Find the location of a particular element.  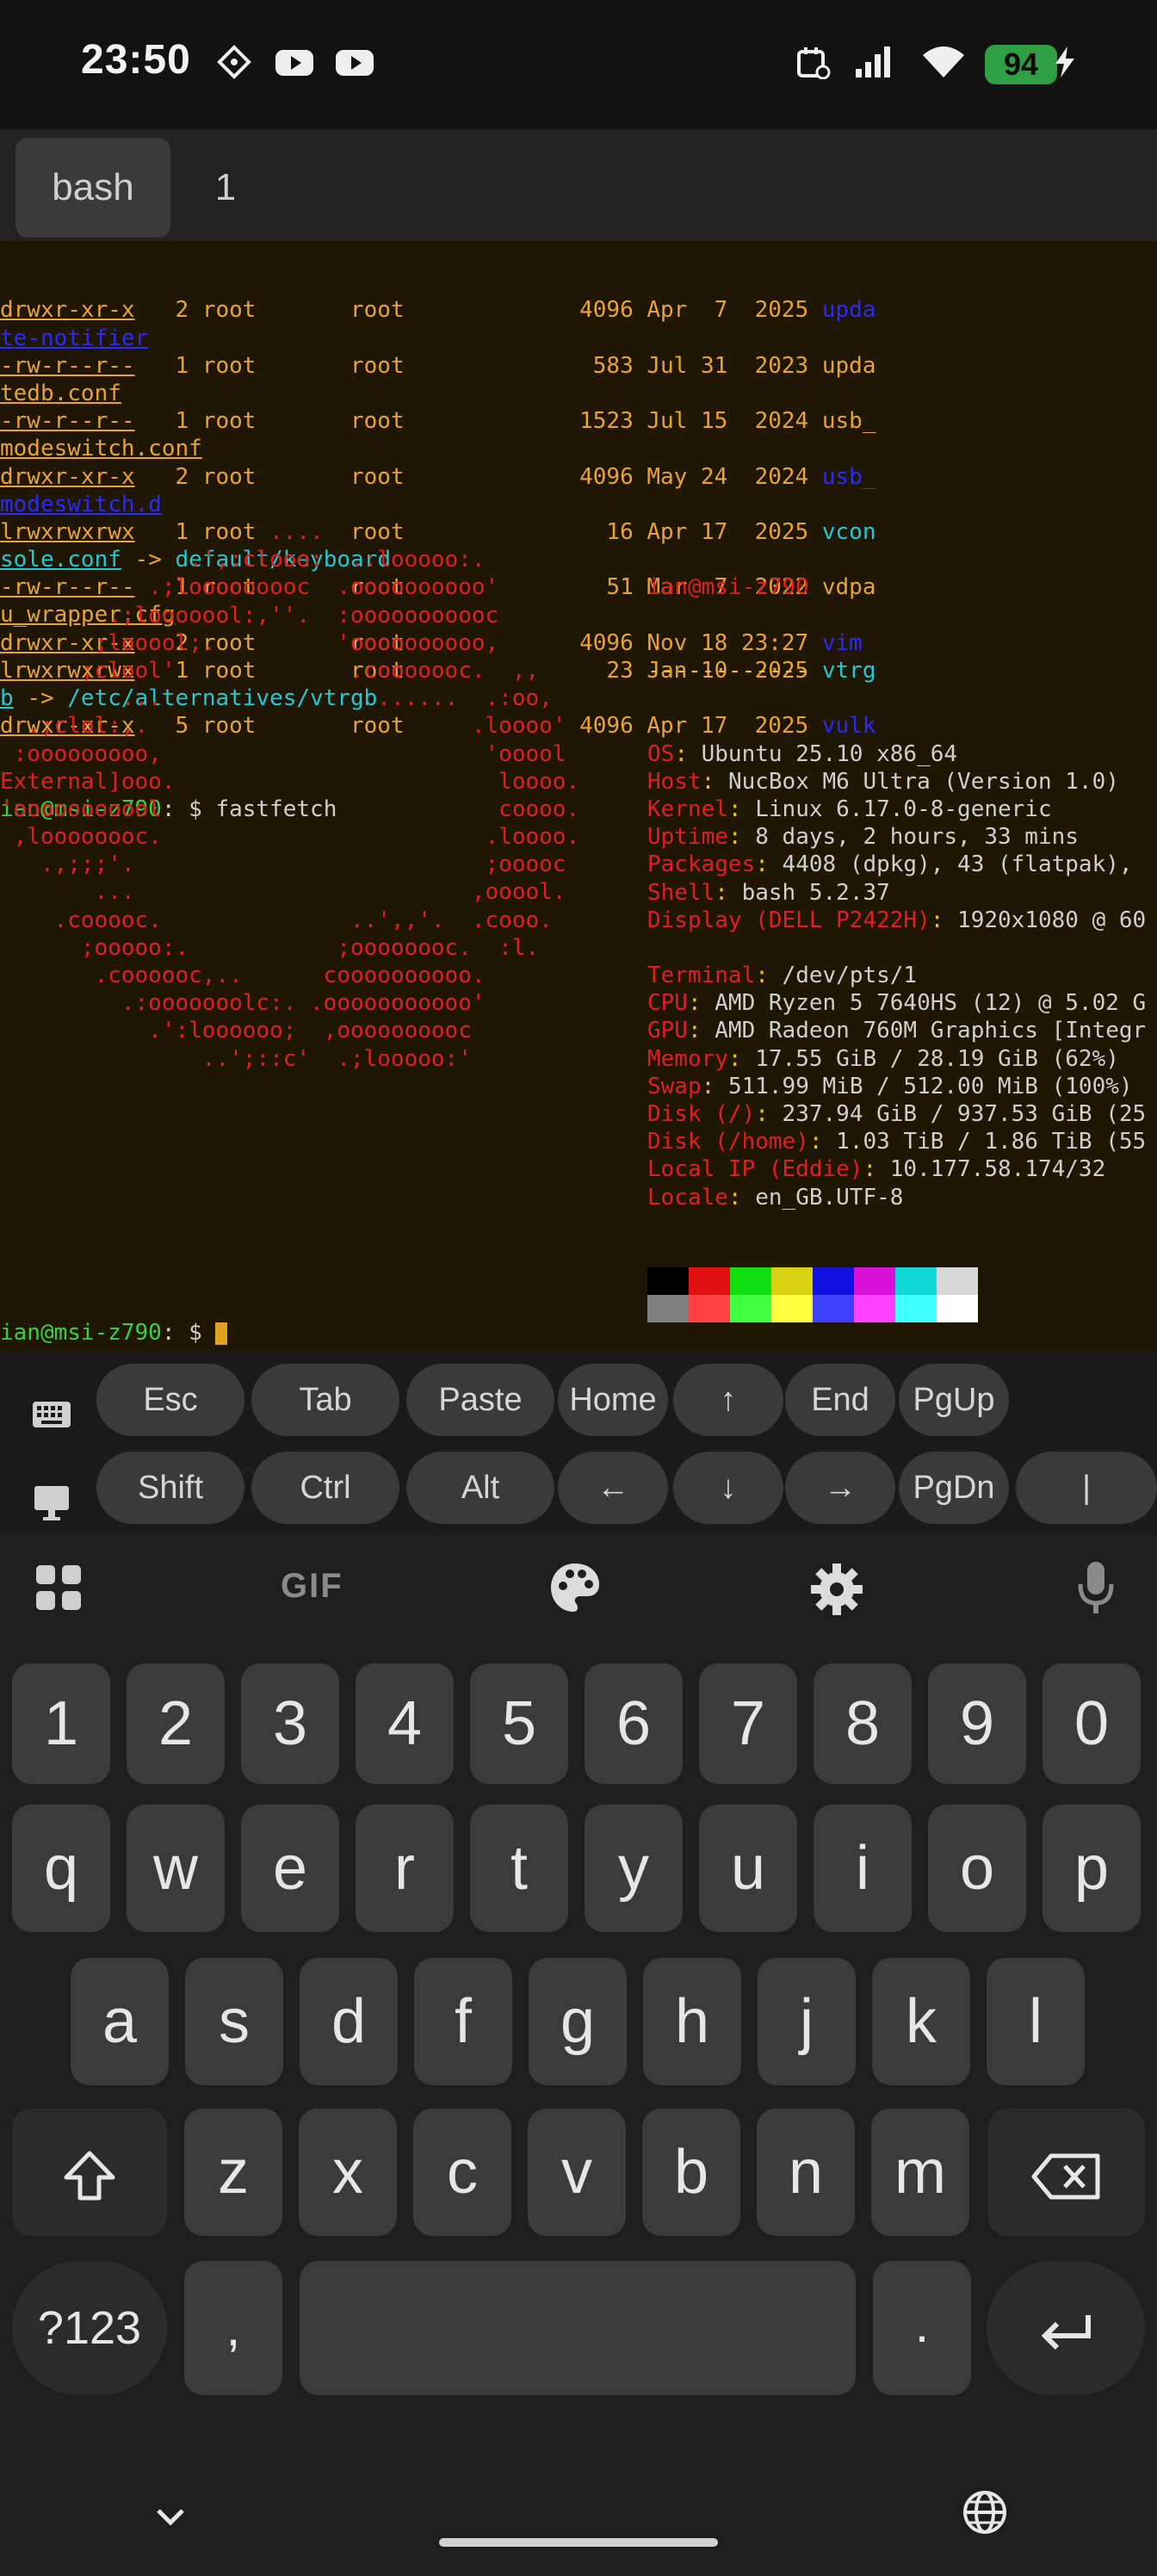

key-e: e is located at coordinates (290, 1868).